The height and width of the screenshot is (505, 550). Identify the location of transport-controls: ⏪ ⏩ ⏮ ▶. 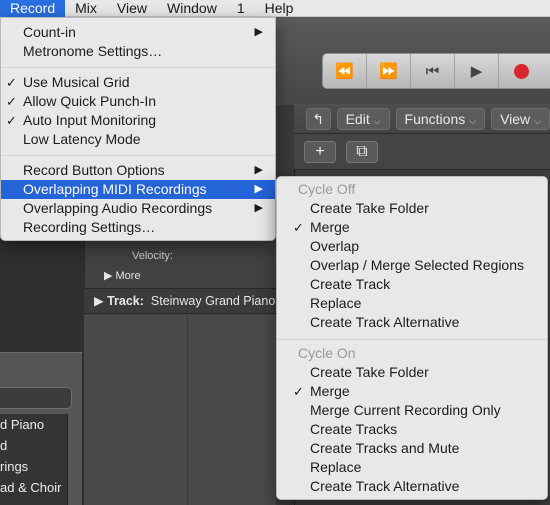
(436, 71).